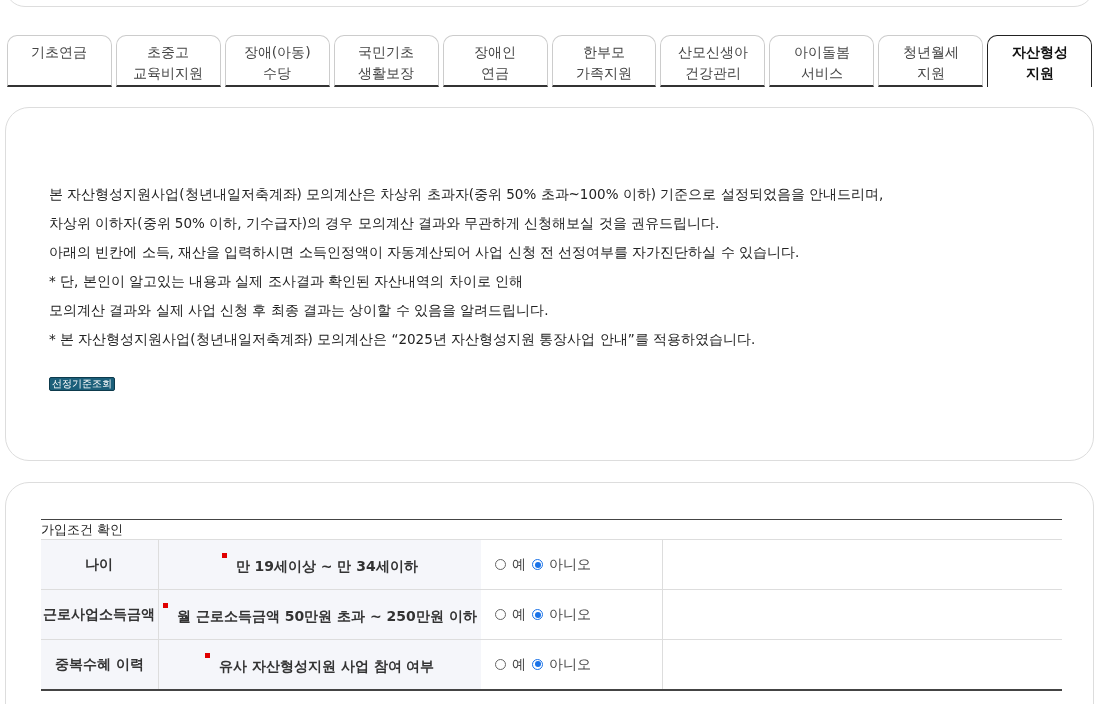 The width and height of the screenshot is (1099, 704). I want to click on notice-text: 차상위 이하자(중위 50% 이하, 기수급자)의 경우 모의계산 결과와 무관하게 신청해보실 것을 권유드립니다., so click(385, 223).